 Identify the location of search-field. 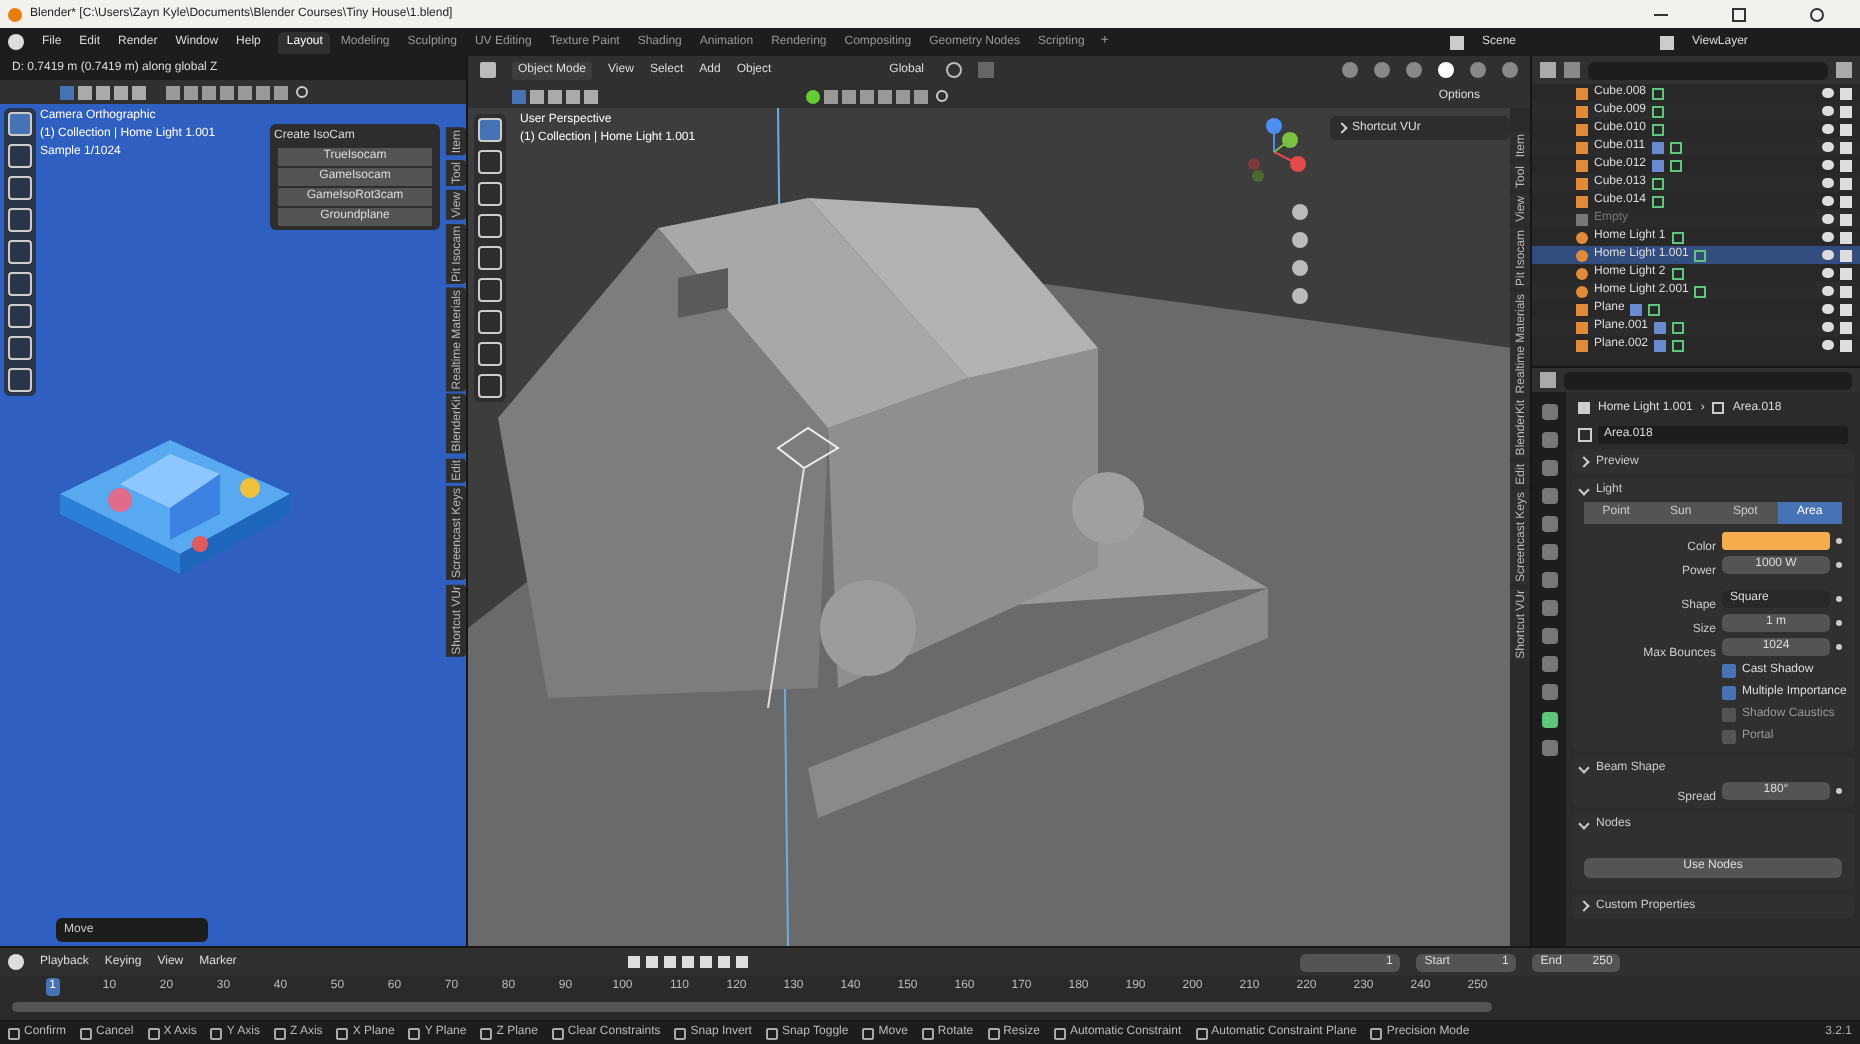
(1708, 380).